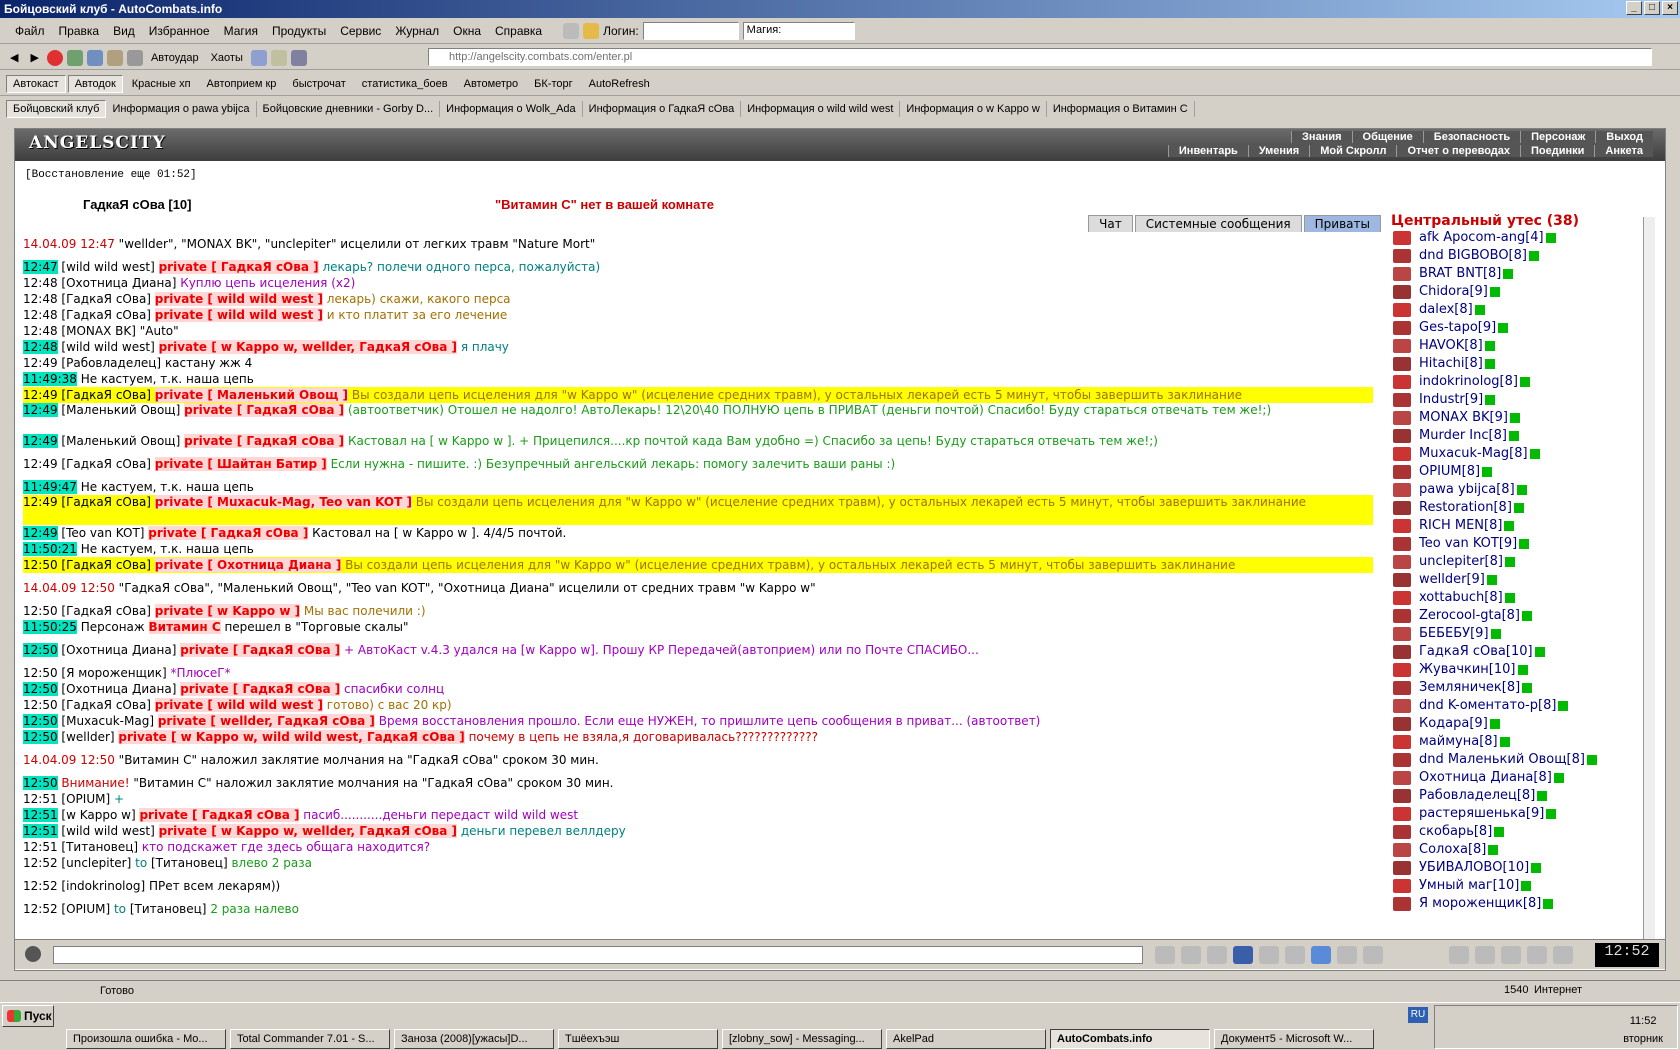 This screenshot has width=1680, height=1050. I want to click on user-list-item: xottabuch[8], so click(1523, 598).